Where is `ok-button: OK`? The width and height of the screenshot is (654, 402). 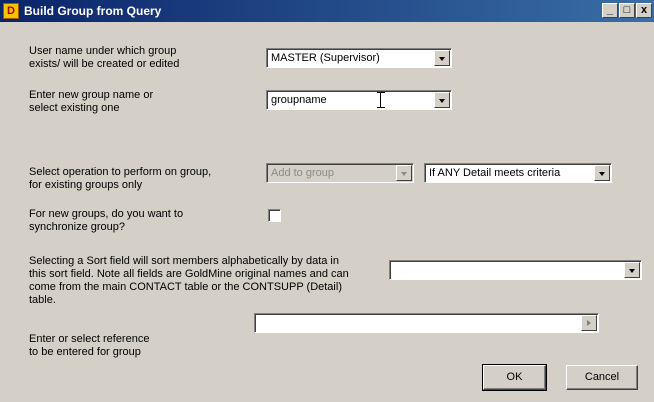
ok-button: OK is located at coordinates (514, 377).